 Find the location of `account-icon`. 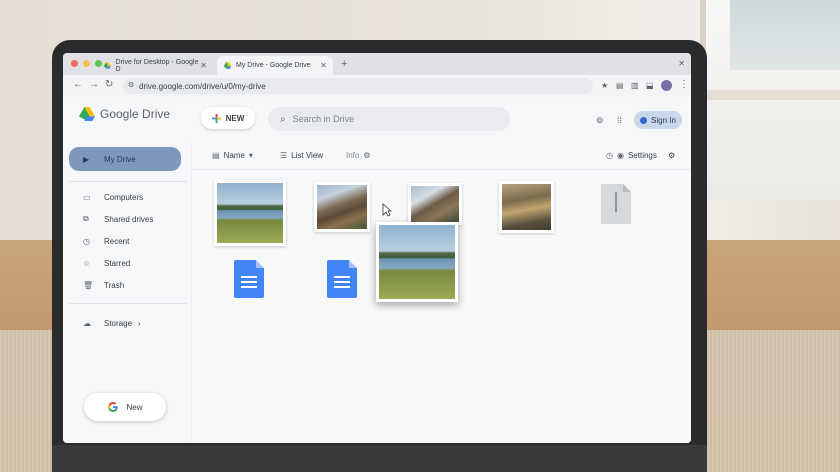

account-icon is located at coordinates (644, 120).